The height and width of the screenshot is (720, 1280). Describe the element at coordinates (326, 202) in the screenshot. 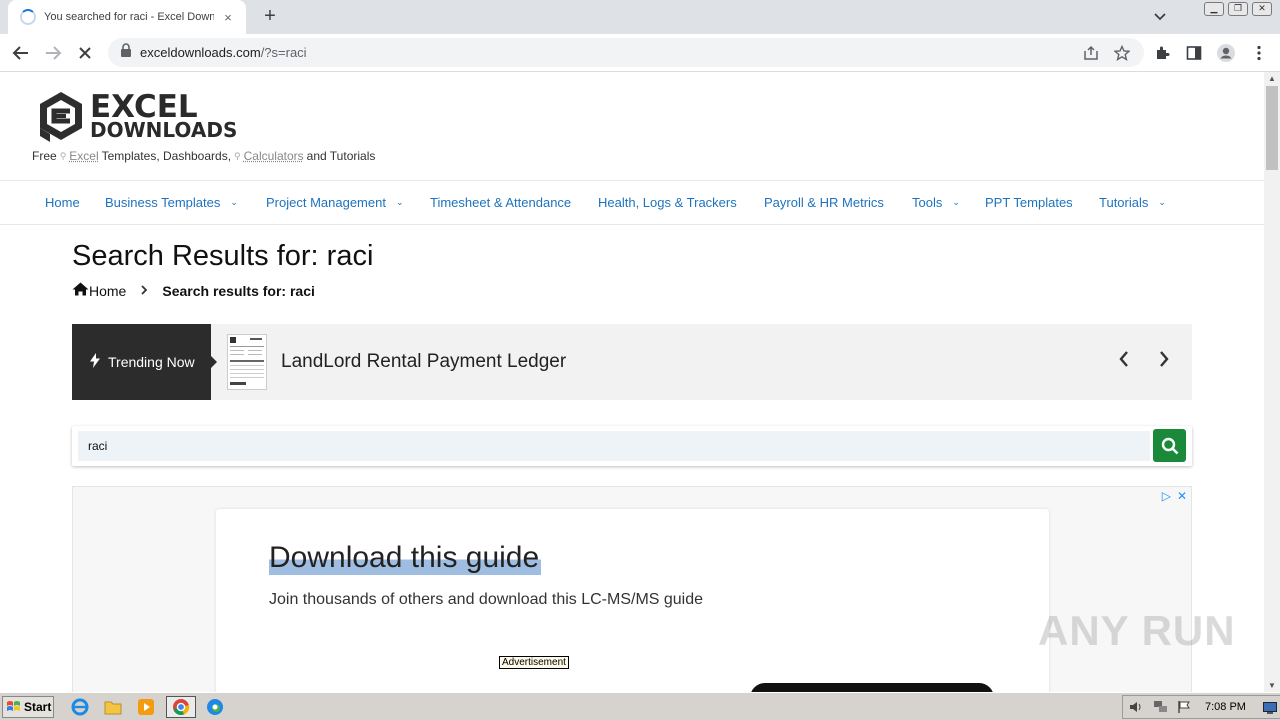

I see `nav-item-label: Project Management` at that location.